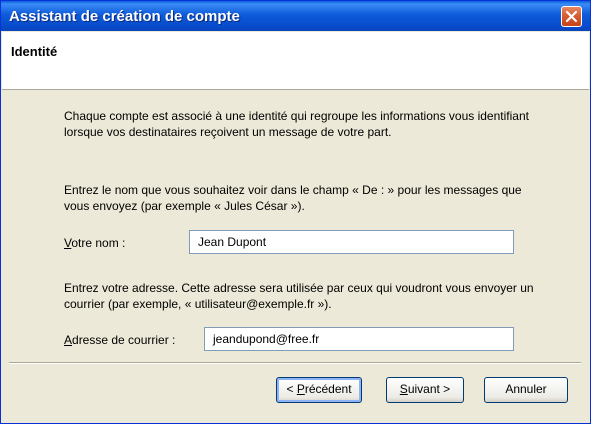  What do you see at coordinates (295, 16) in the screenshot?
I see `title-bar: Assistant de création de compte` at bounding box center [295, 16].